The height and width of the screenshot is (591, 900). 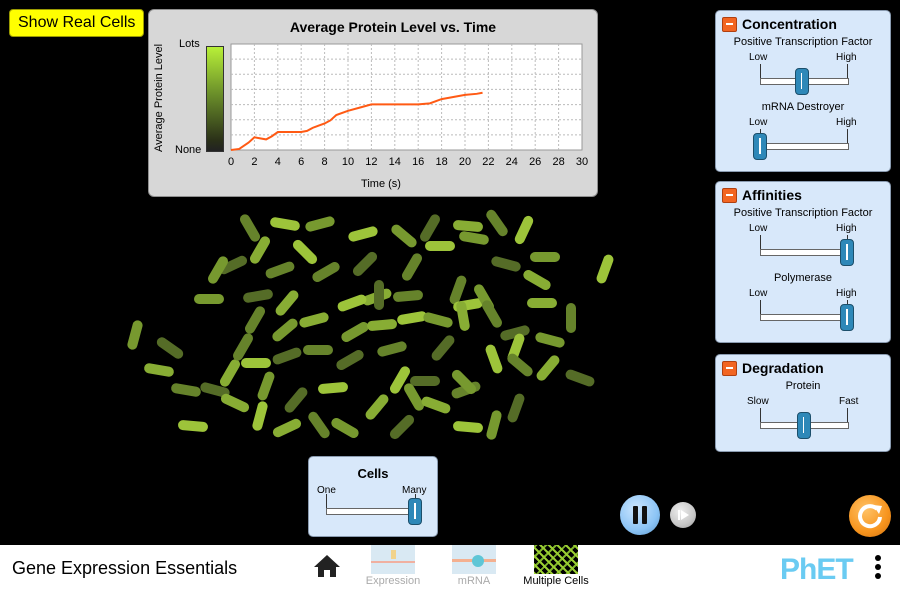 What do you see at coordinates (729, 24) in the screenshot?
I see `collapse-concentration-icon` at bounding box center [729, 24].